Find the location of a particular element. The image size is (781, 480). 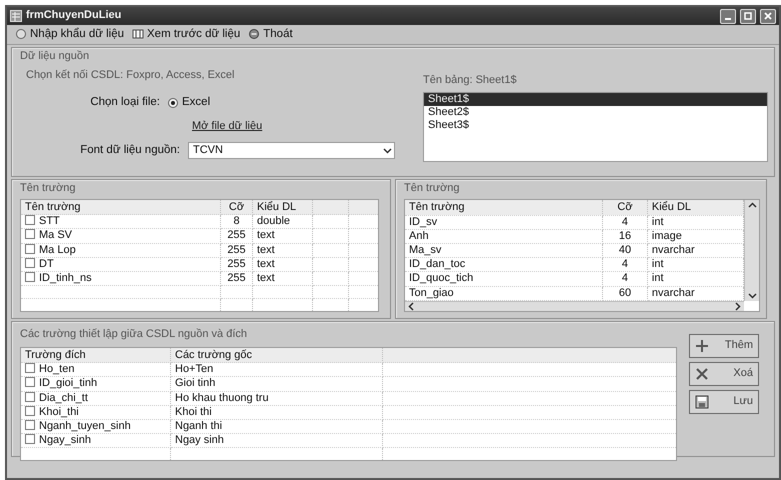

table-name-label: Tên bảng: Sheet1$ is located at coordinates (470, 81).